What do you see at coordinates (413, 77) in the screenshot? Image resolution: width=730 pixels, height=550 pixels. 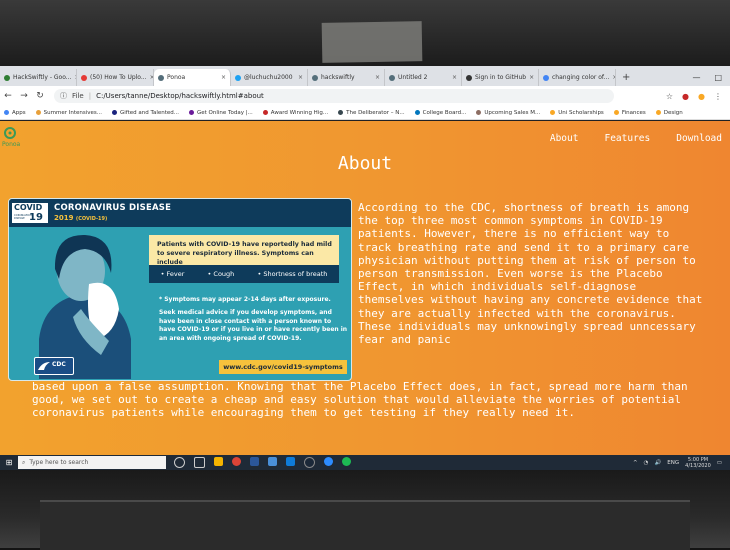 I see `tab-label: Untitled 2` at bounding box center [413, 77].